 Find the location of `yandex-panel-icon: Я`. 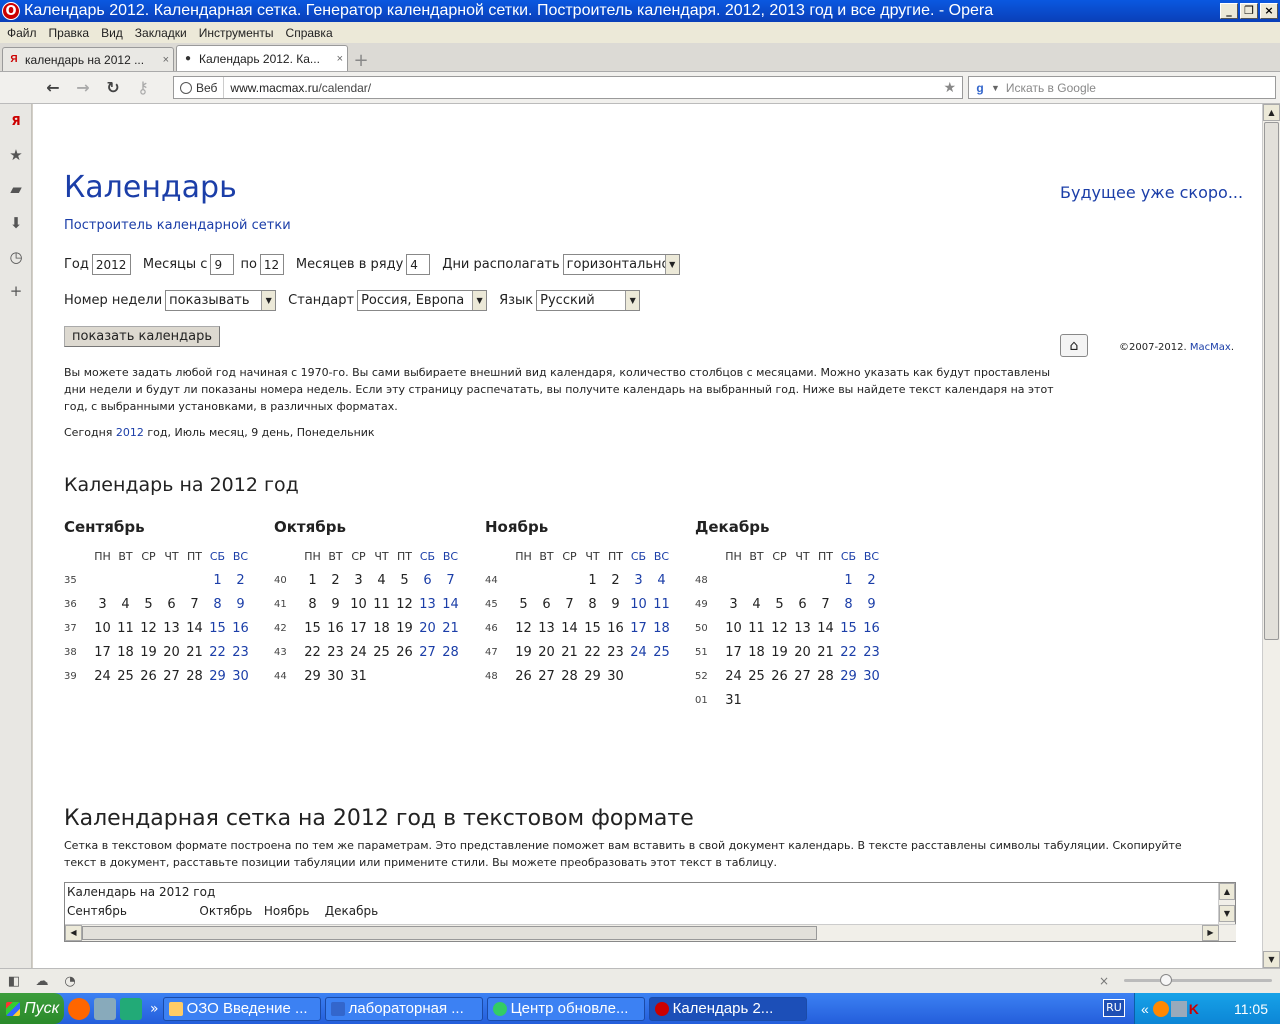

yandex-panel-icon: Я is located at coordinates (16, 121).